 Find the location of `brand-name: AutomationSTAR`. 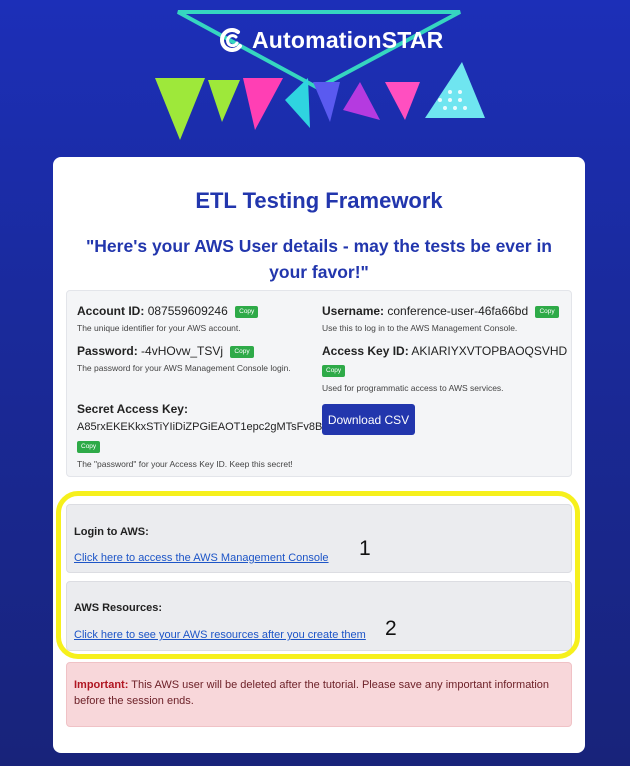

brand-name: AutomationSTAR is located at coordinates (348, 40).